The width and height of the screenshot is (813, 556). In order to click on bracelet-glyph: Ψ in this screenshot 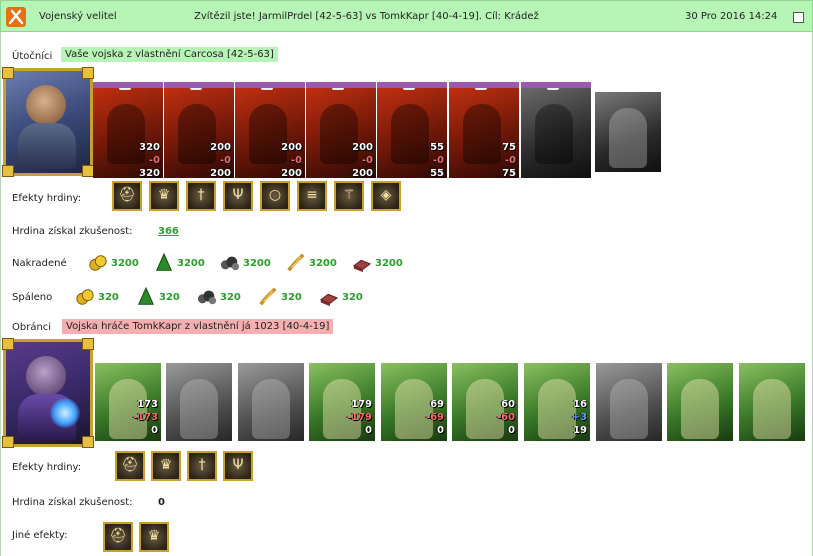, I will do `click(238, 465)`.